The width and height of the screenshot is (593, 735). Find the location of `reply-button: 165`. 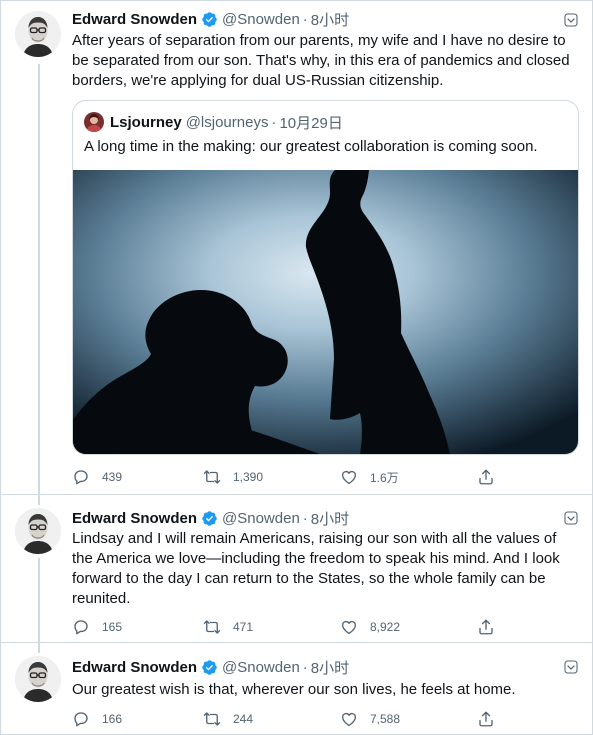

reply-button: 165 is located at coordinates (97, 627).